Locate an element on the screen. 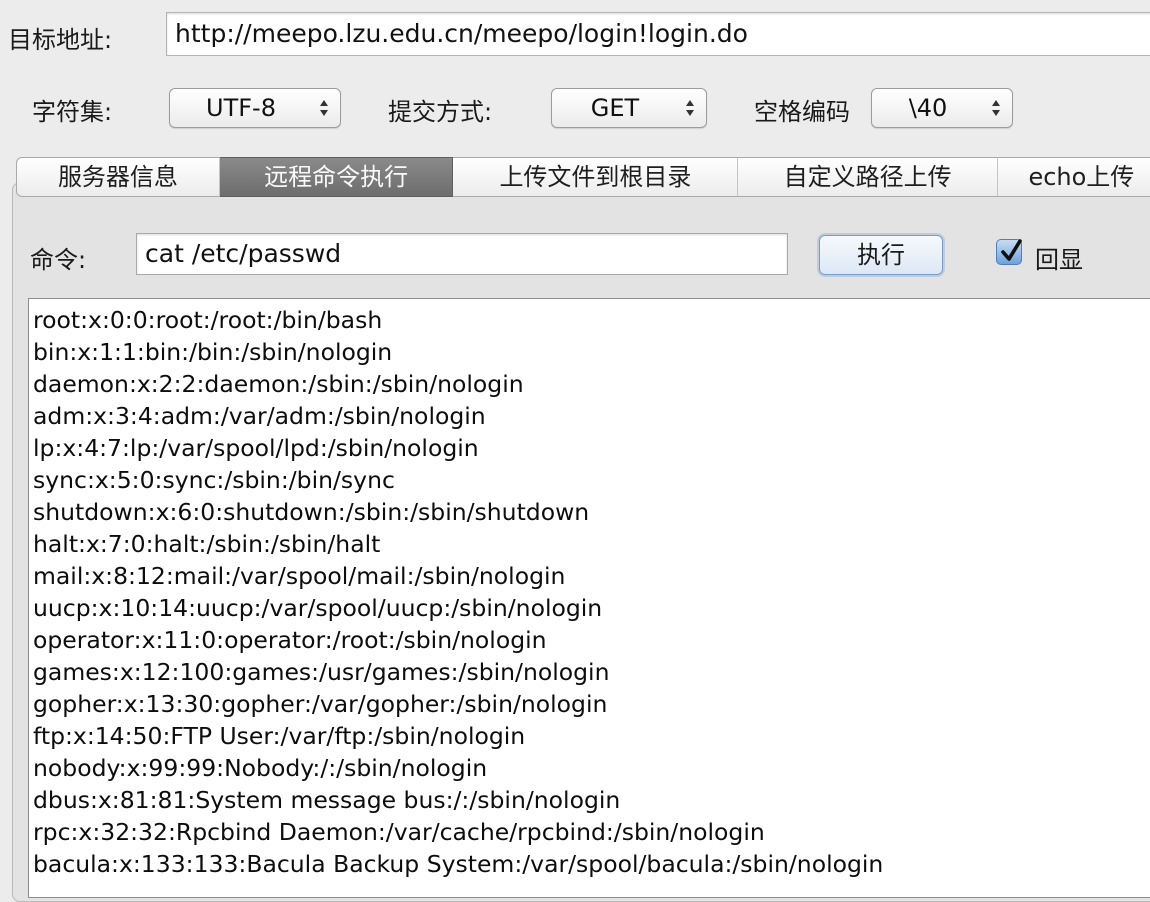  output-line: adm:x:3:4:adm:/var/adm:/sbin/nologin is located at coordinates (259, 416).